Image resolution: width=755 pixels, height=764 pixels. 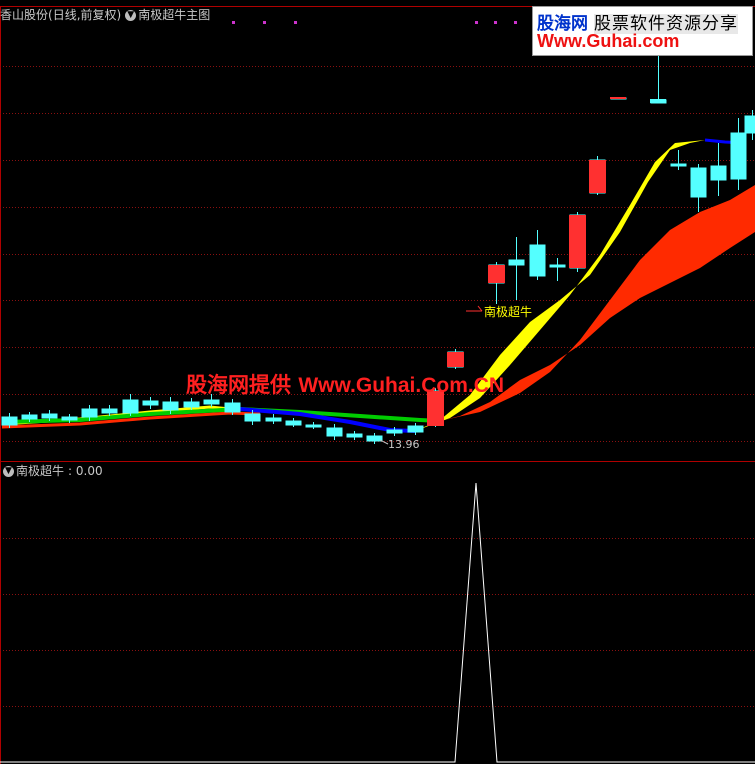 What do you see at coordinates (608, 41) in the screenshot?
I see `logo-url: Www.Guhai.com` at bounding box center [608, 41].